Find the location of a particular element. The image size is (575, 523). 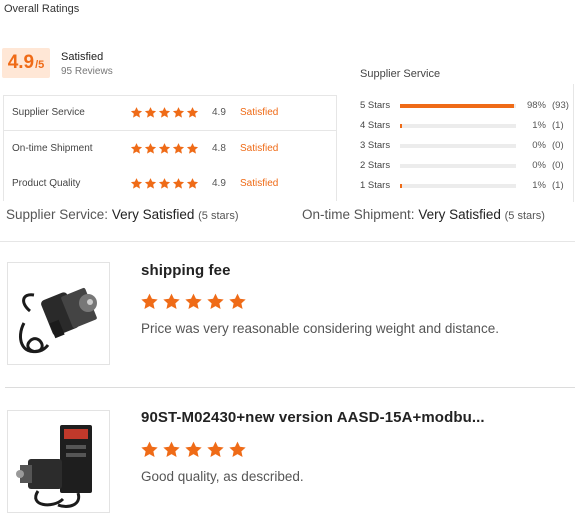

overall-score-suffix: /5 is located at coordinates (40, 65).